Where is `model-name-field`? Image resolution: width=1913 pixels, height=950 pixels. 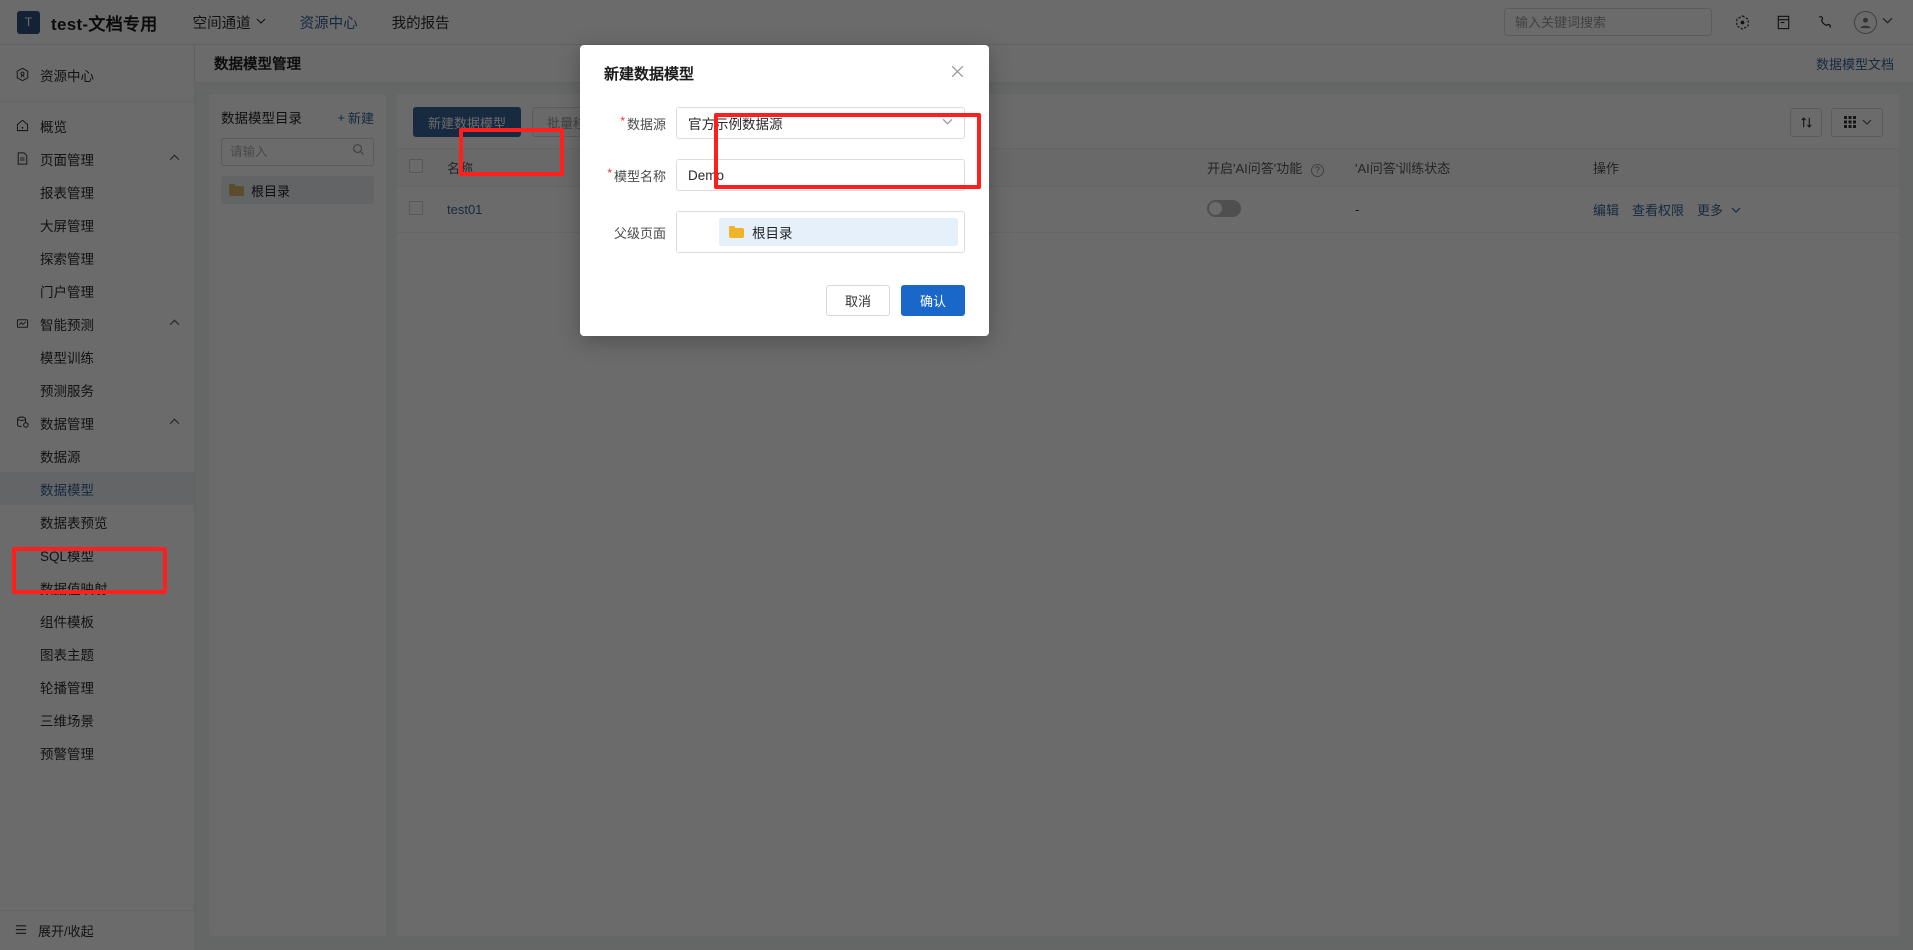
model-name-field is located at coordinates (820, 175).